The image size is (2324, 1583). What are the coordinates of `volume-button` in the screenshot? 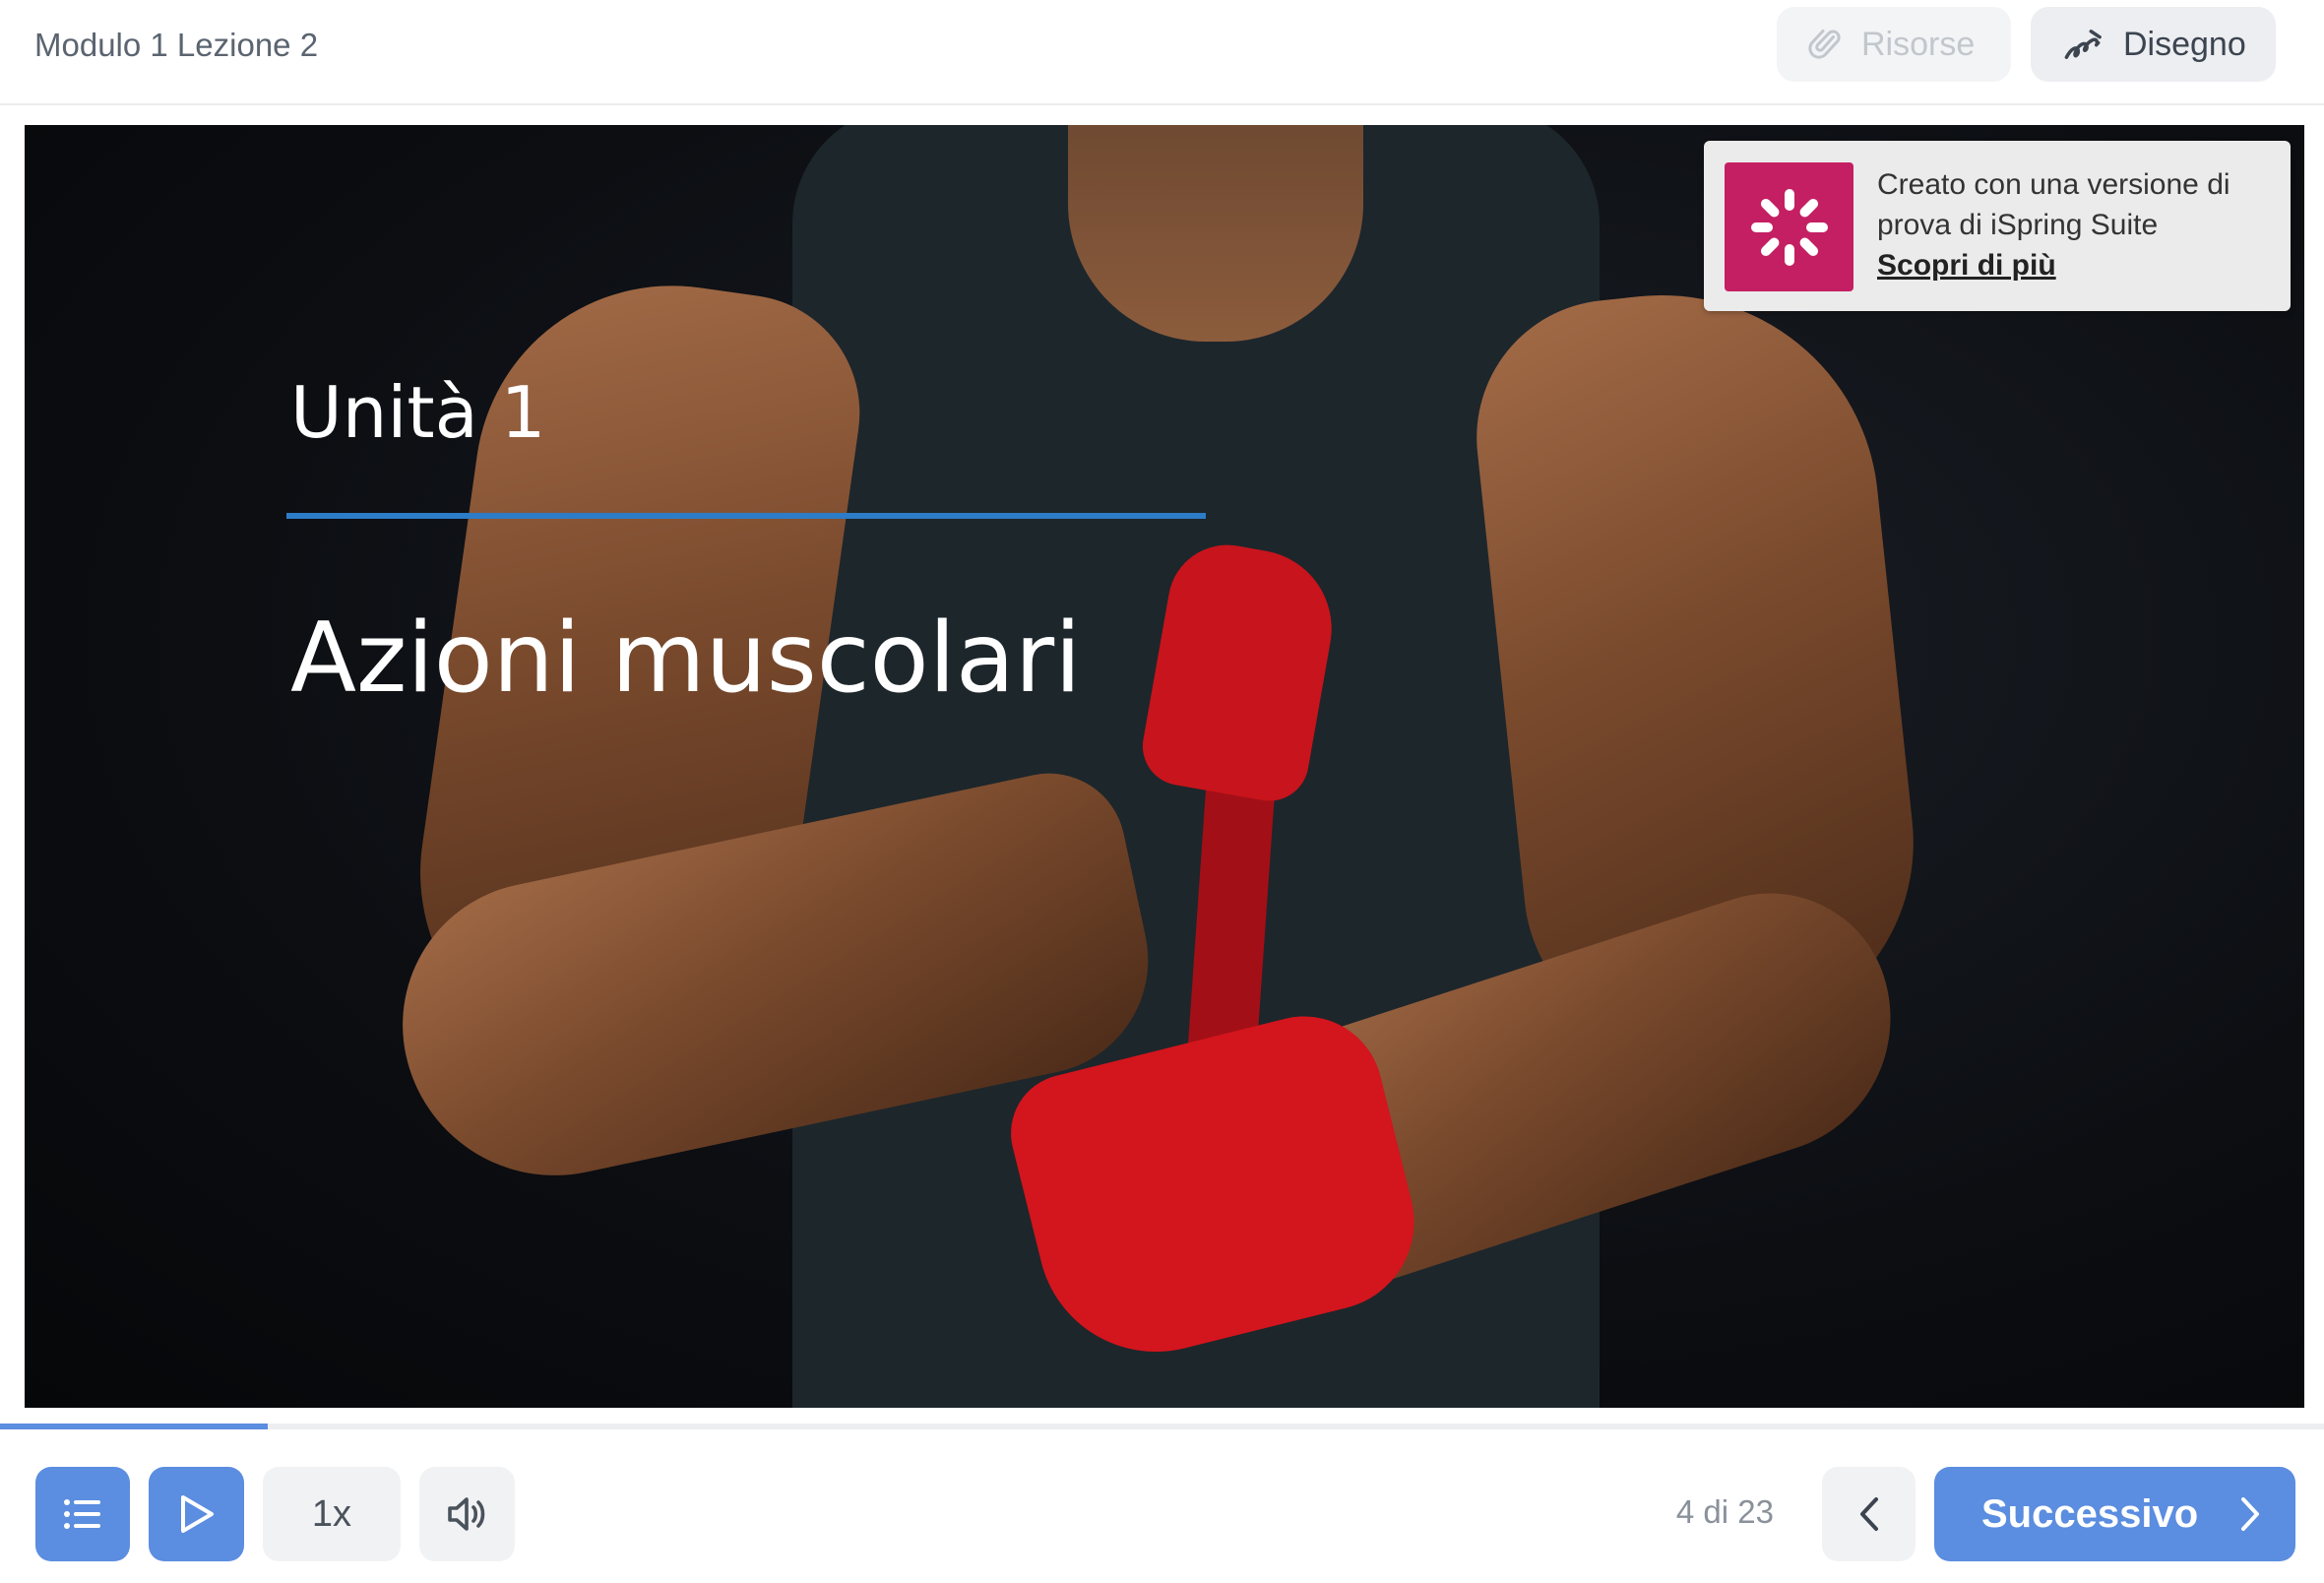 It's located at (467, 1514).